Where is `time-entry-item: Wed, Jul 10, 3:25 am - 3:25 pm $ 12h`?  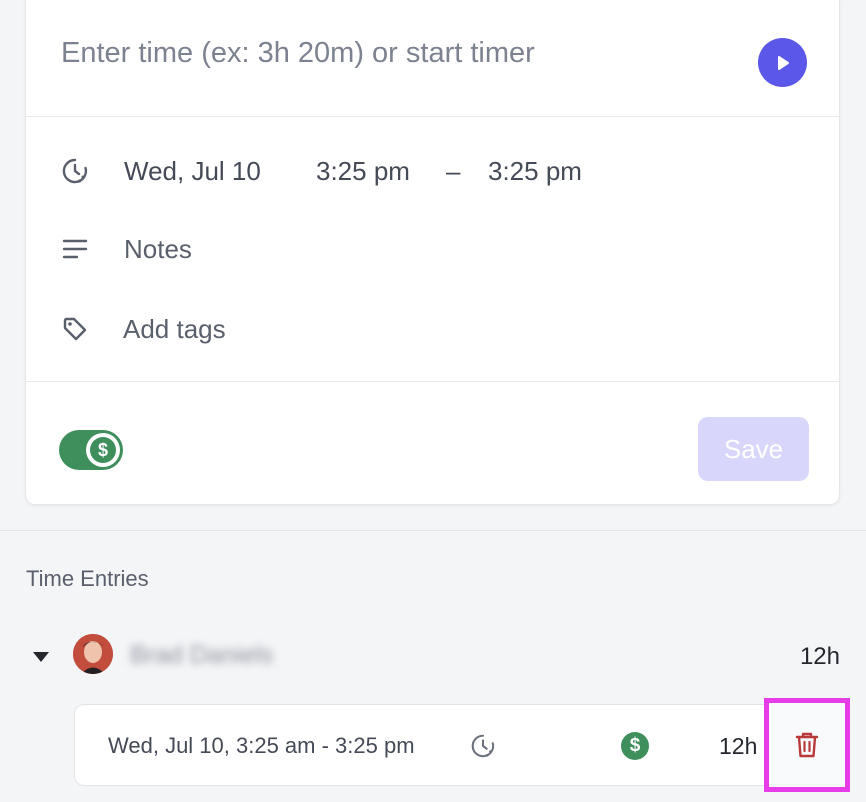 time-entry-item: Wed, Jul 10, 3:25 am - 3:25 pm $ 12h is located at coordinates (457, 745).